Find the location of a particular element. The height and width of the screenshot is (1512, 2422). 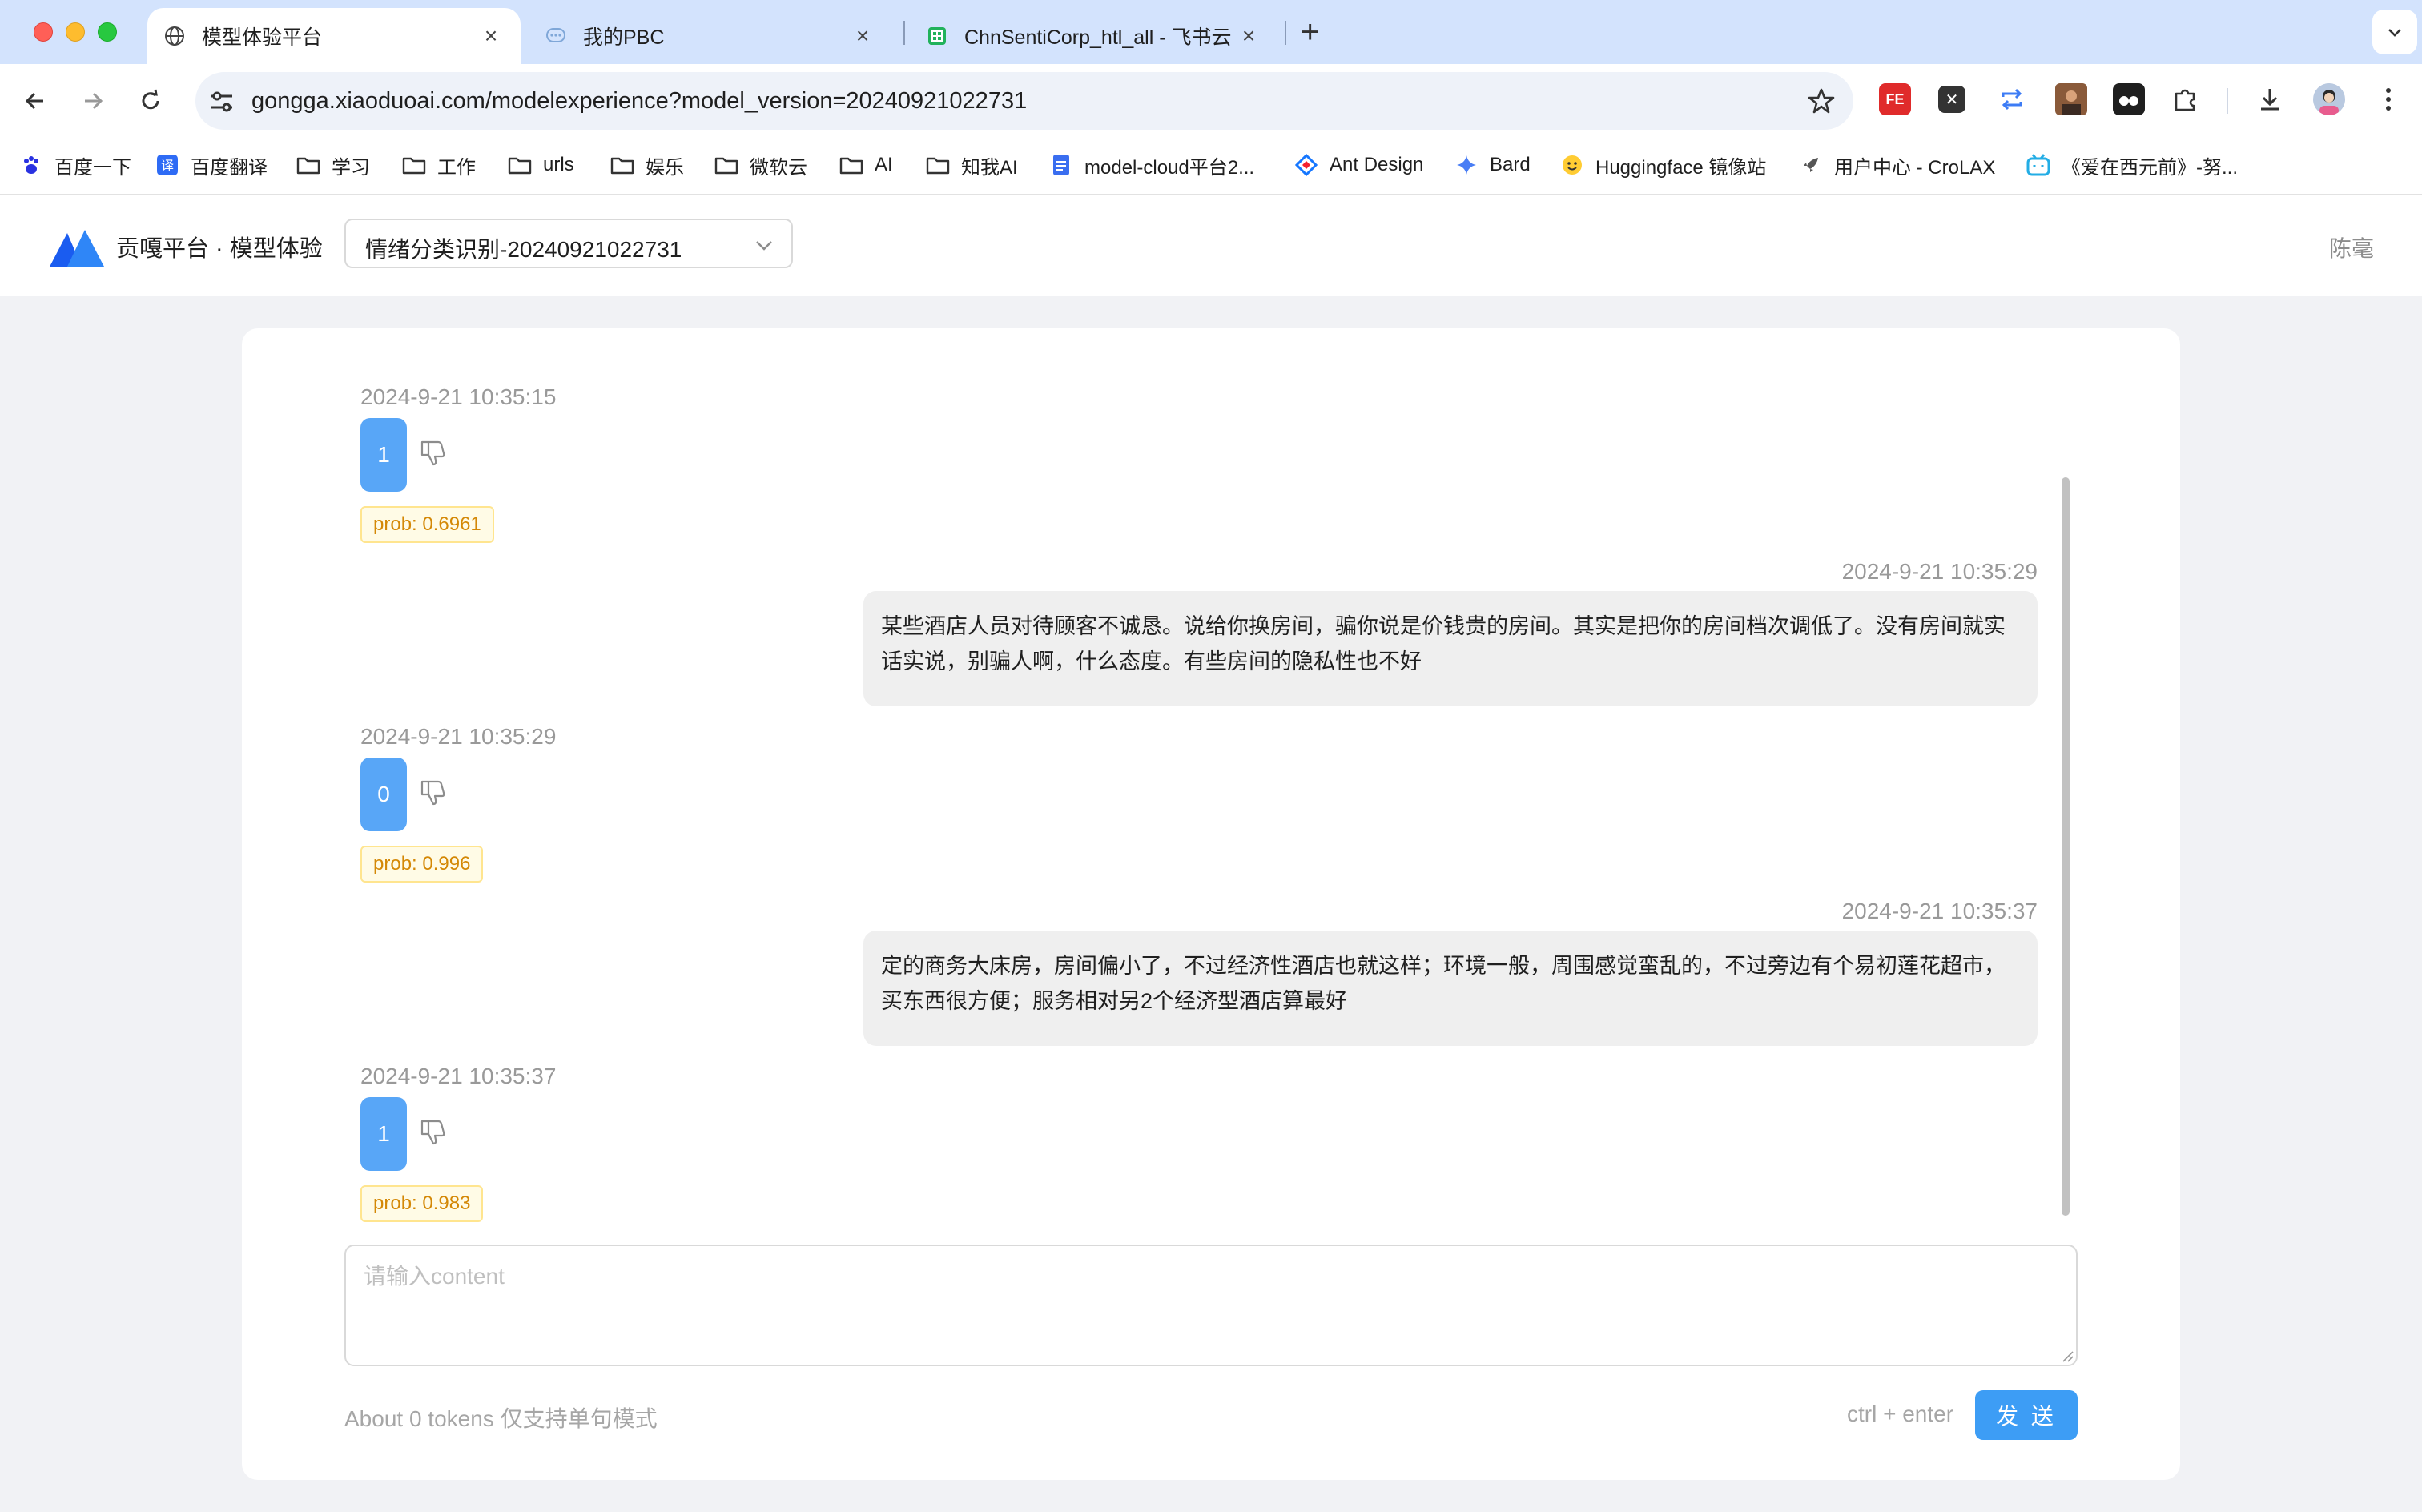

app-header: 贡嘎平台 · 模型体验 情绪分类识别-20240921022731 陈毫 is located at coordinates (1211, 245).